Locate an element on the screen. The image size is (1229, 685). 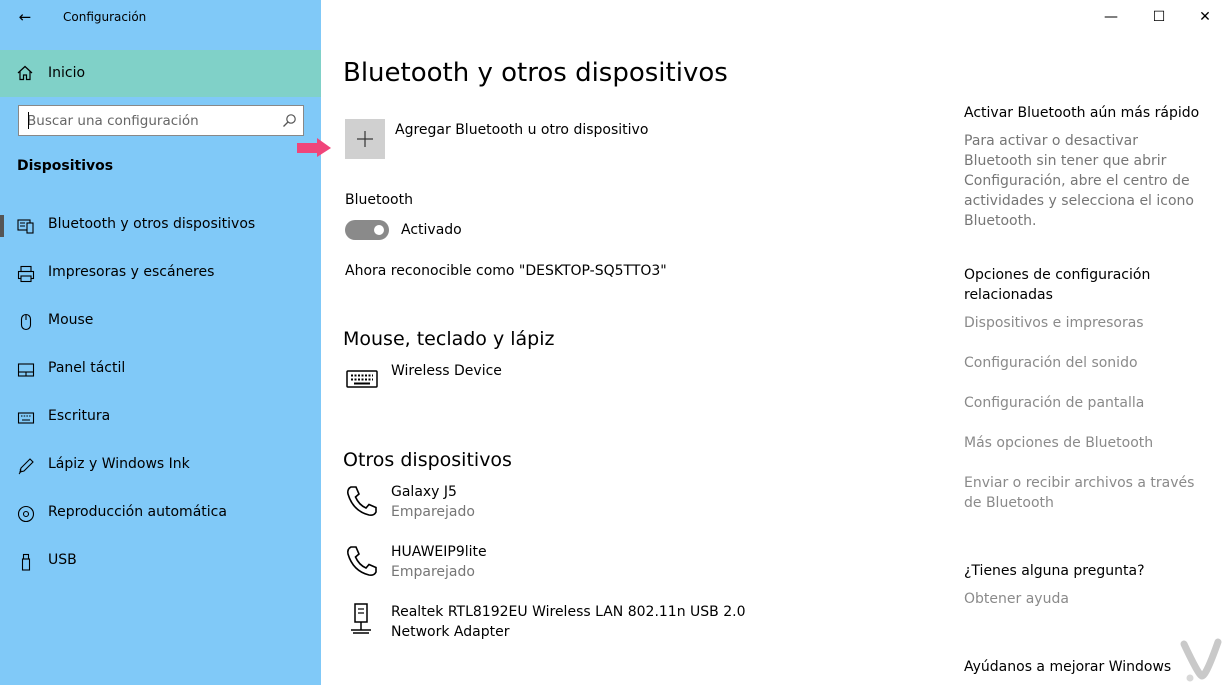
title-bar: ← Configuración is located at coordinates (160, 18).